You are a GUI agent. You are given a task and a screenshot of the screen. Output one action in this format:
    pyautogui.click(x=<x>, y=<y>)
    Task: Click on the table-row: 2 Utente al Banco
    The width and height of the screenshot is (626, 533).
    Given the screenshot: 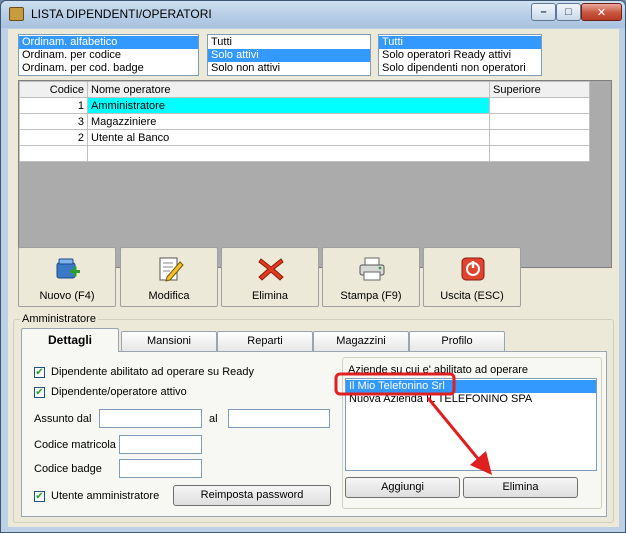 What is the action you would take?
    pyautogui.click(x=304, y=137)
    